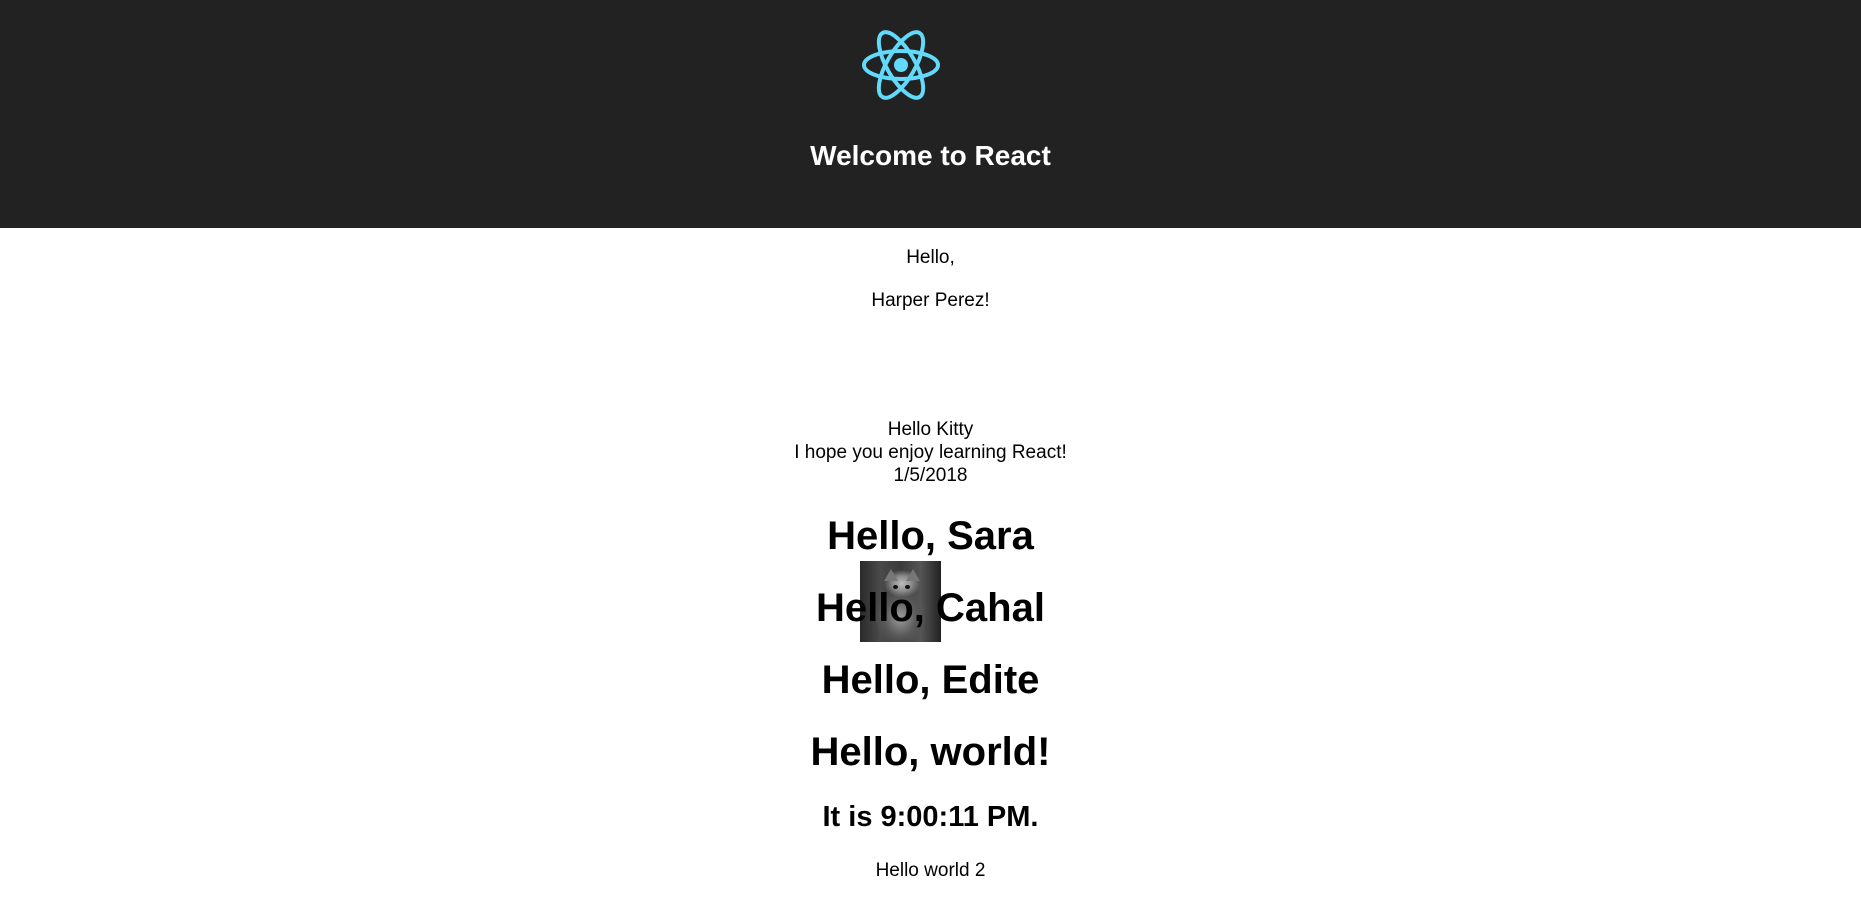  I want to click on welcome-heading: Hello, Sara, so click(930, 536).